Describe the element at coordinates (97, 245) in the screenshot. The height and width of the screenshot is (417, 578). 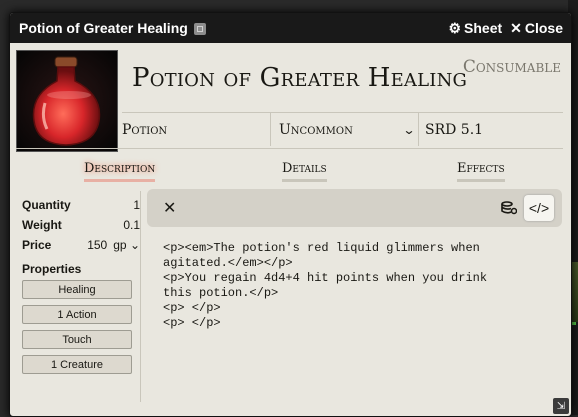
I see `price-input: 150` at that location.